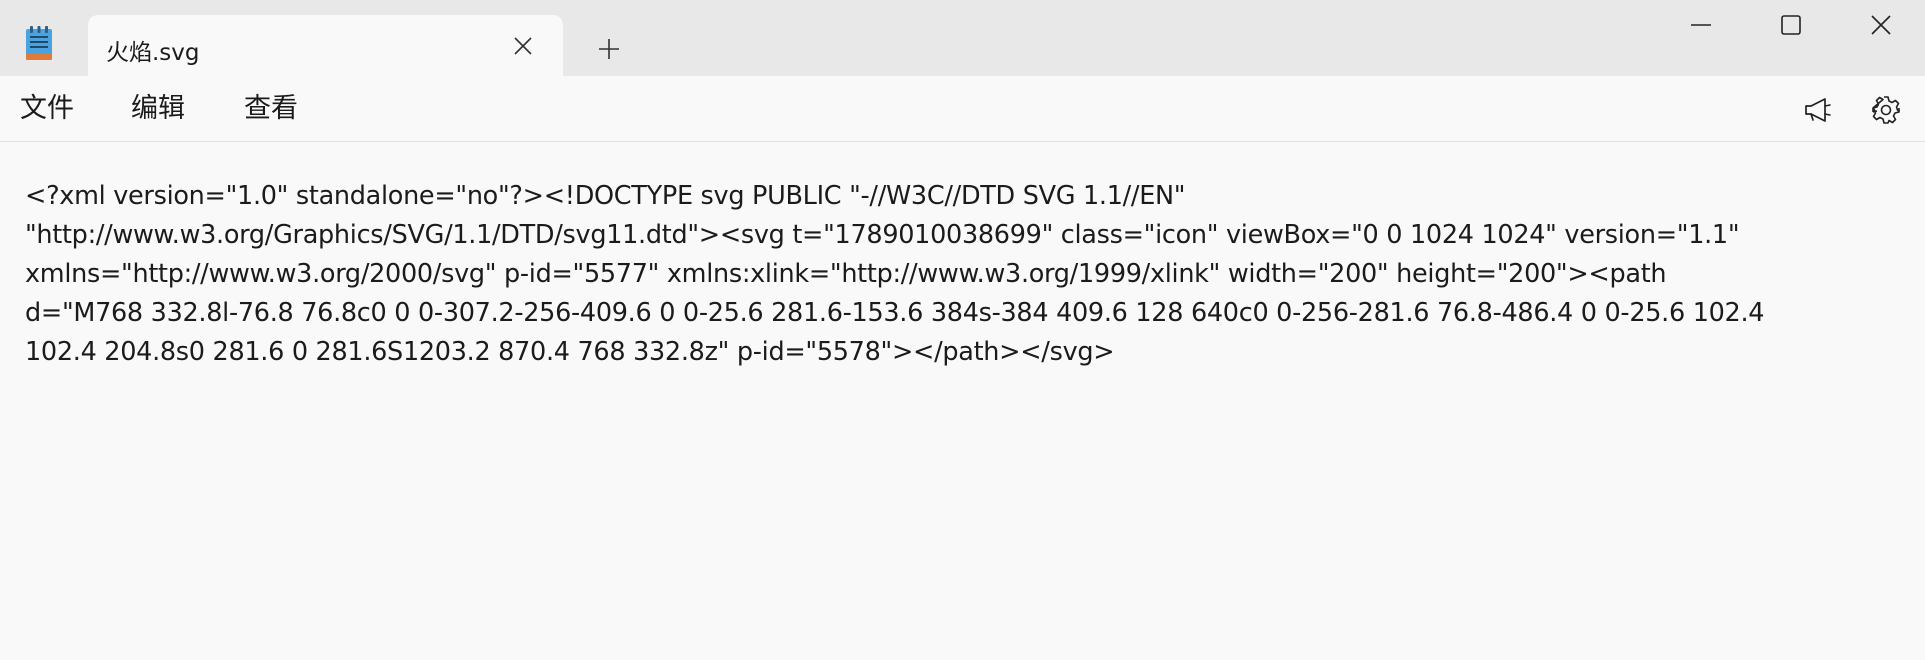  I want to click on close-icon, so click(523, 46).